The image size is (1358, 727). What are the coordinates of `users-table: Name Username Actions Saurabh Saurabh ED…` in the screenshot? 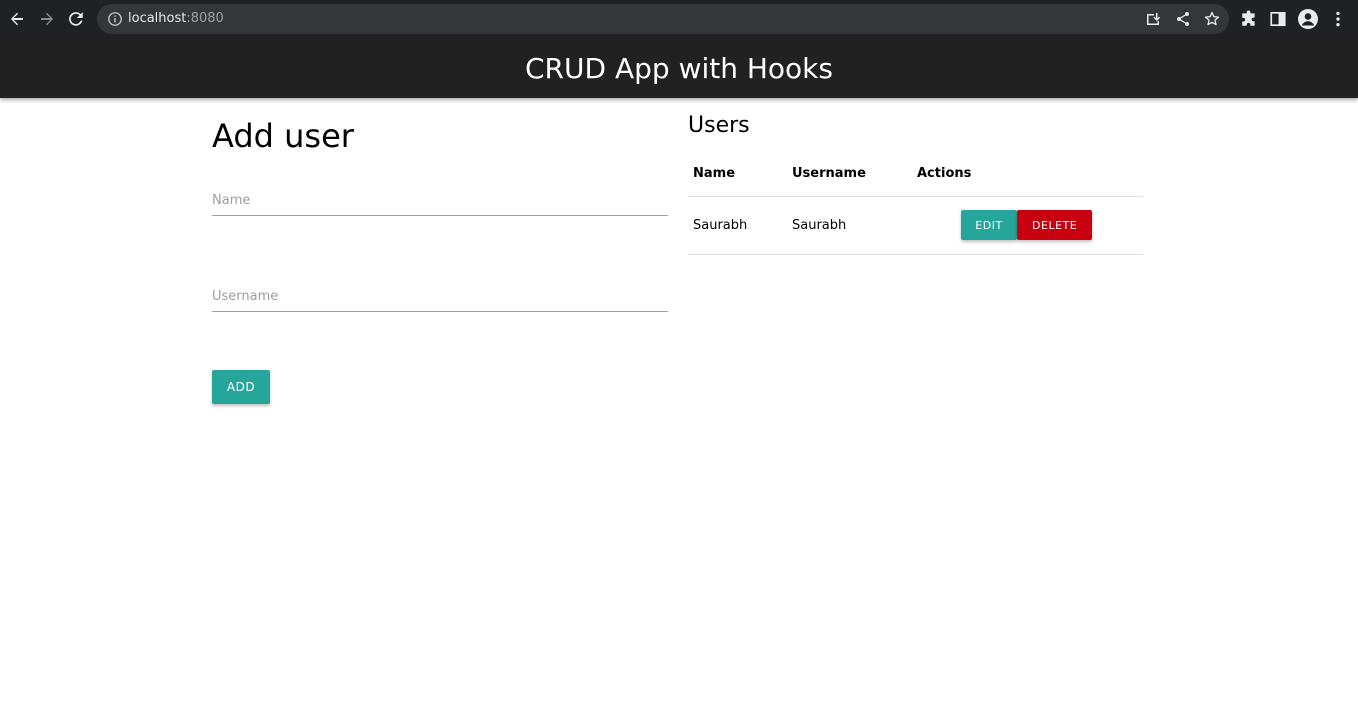 It's located at (915, 203).